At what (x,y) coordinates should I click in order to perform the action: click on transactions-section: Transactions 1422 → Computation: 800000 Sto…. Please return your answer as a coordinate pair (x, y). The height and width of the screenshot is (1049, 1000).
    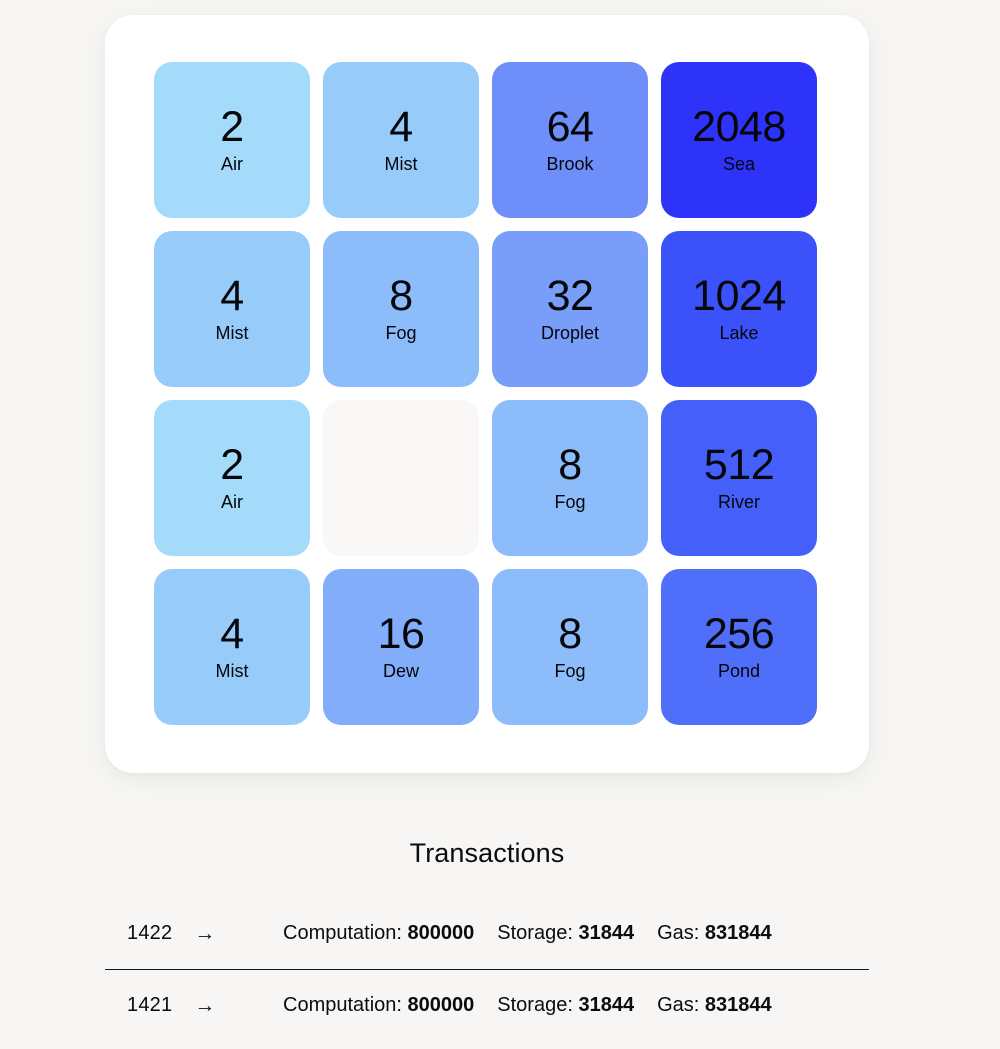
    Looking at the image, I should click on (487, 939).